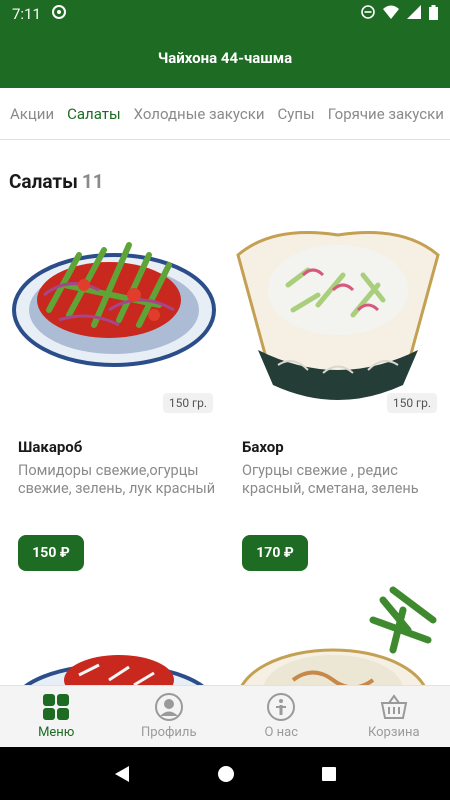 Image resolution: width=450 pixels, height=800 pixels. What do you see at coordinates (393, 732) in the screenshot?
I see `nav-cart-label: Корзина` at bounding box center [393, 732].